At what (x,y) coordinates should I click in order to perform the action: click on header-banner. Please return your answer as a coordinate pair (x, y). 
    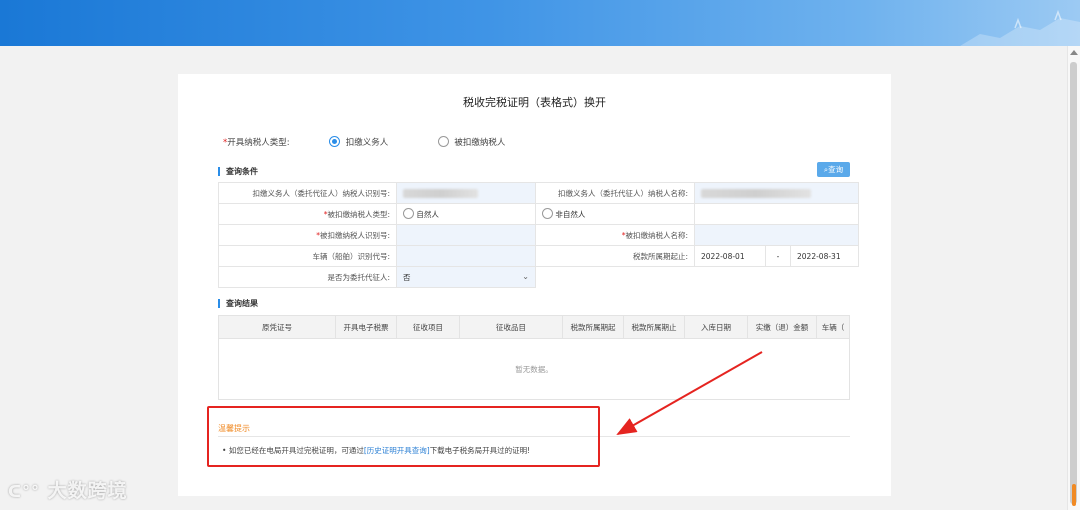
    Looking at the image, I should click on (540, 23).